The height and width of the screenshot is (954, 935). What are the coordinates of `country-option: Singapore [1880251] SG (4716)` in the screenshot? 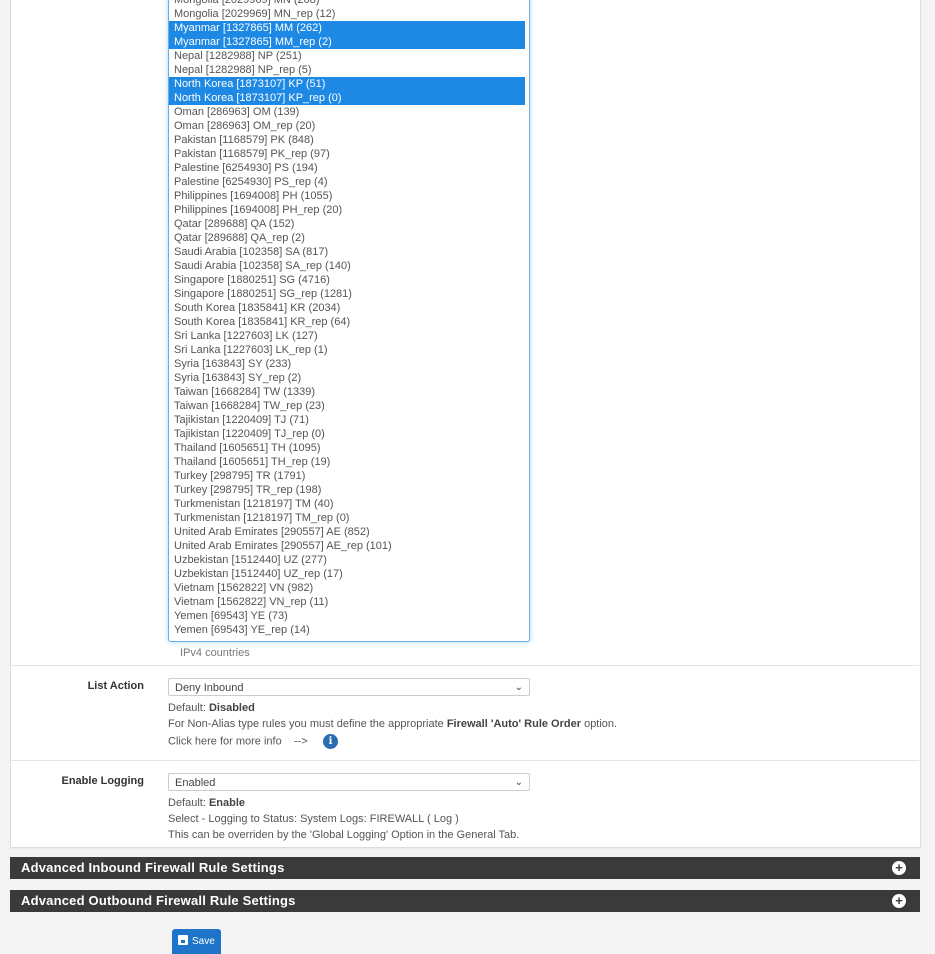 It's located at (347, 280).